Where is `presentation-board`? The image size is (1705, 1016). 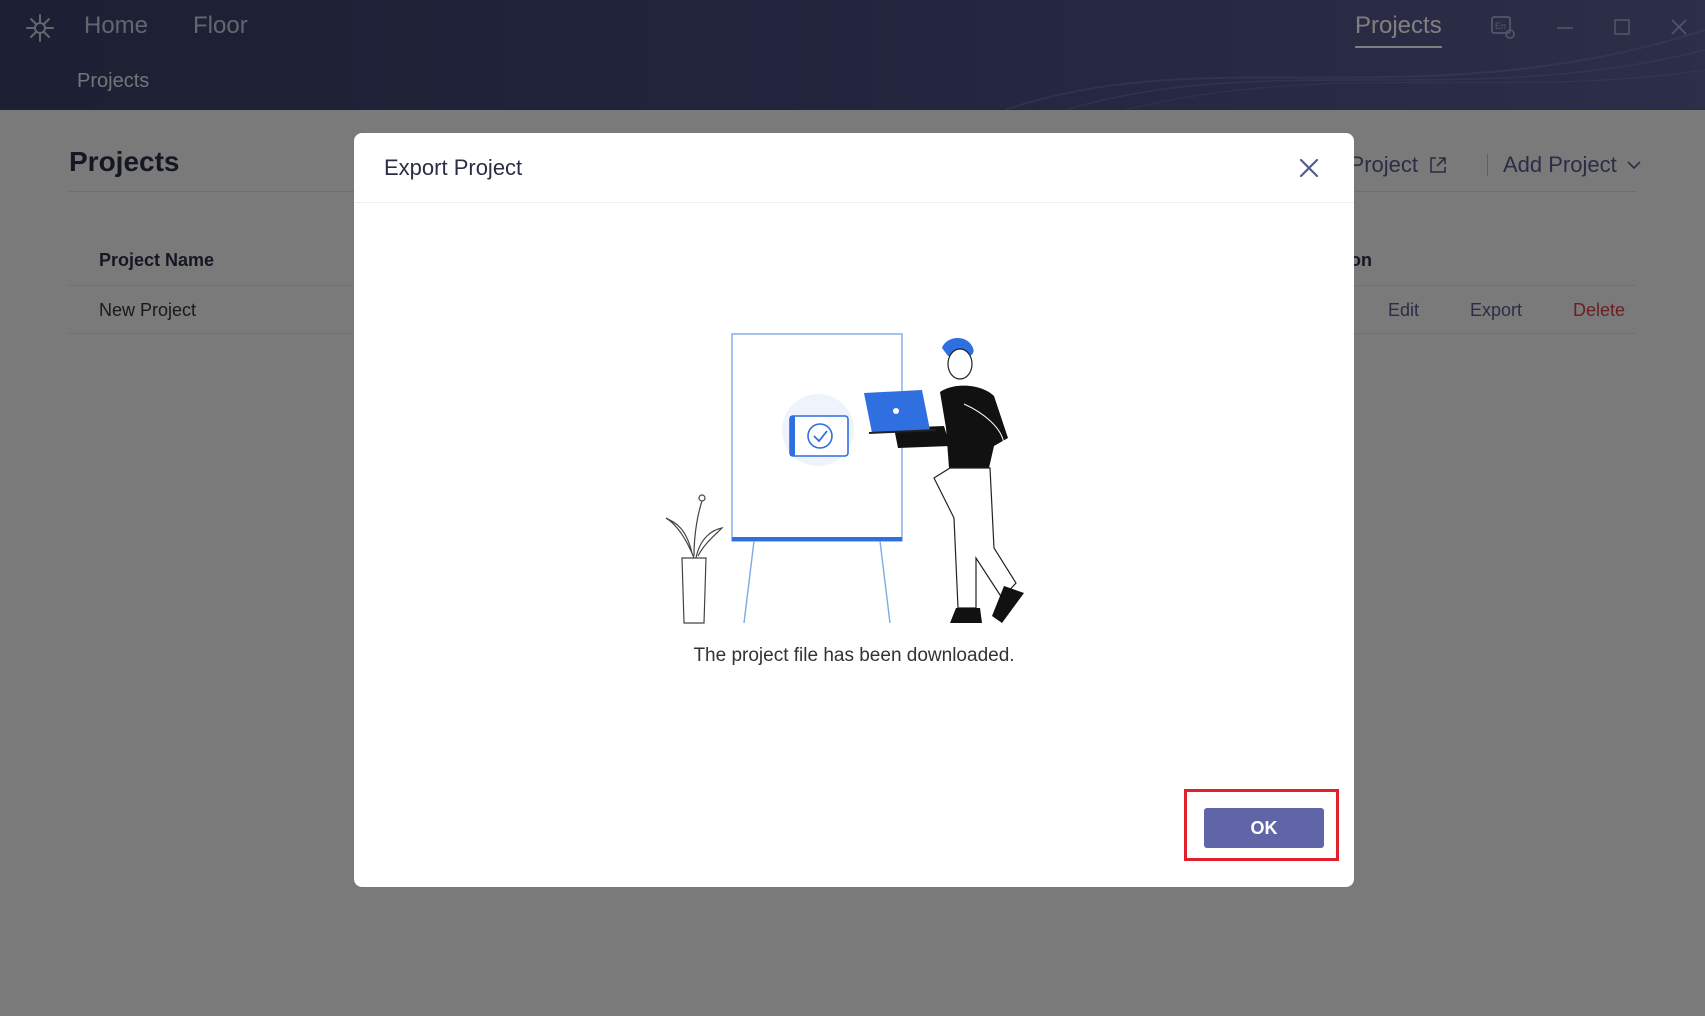 presentation-board is located at coordinates (817, 478).